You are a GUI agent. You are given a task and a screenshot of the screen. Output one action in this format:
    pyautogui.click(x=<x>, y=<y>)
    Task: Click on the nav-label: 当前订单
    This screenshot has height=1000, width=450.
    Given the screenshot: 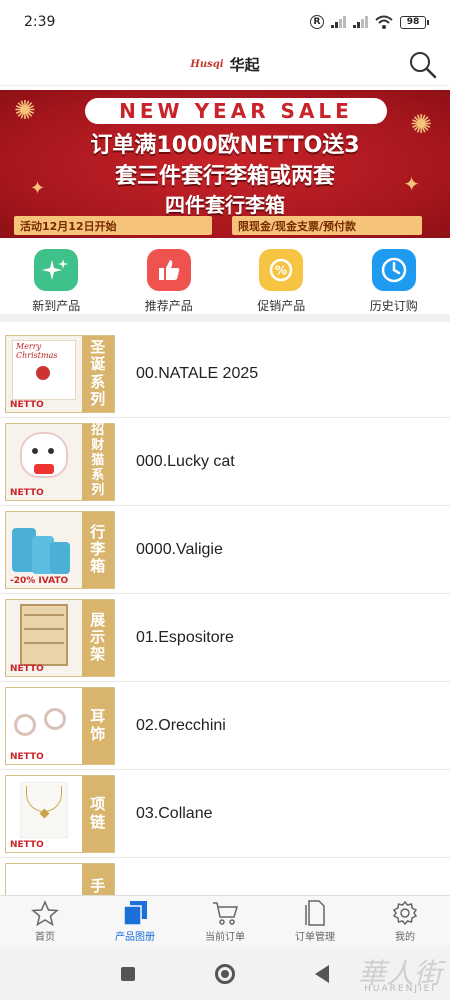 What is the action you would take?
    pyautogui.click(x=225, y=937)
    